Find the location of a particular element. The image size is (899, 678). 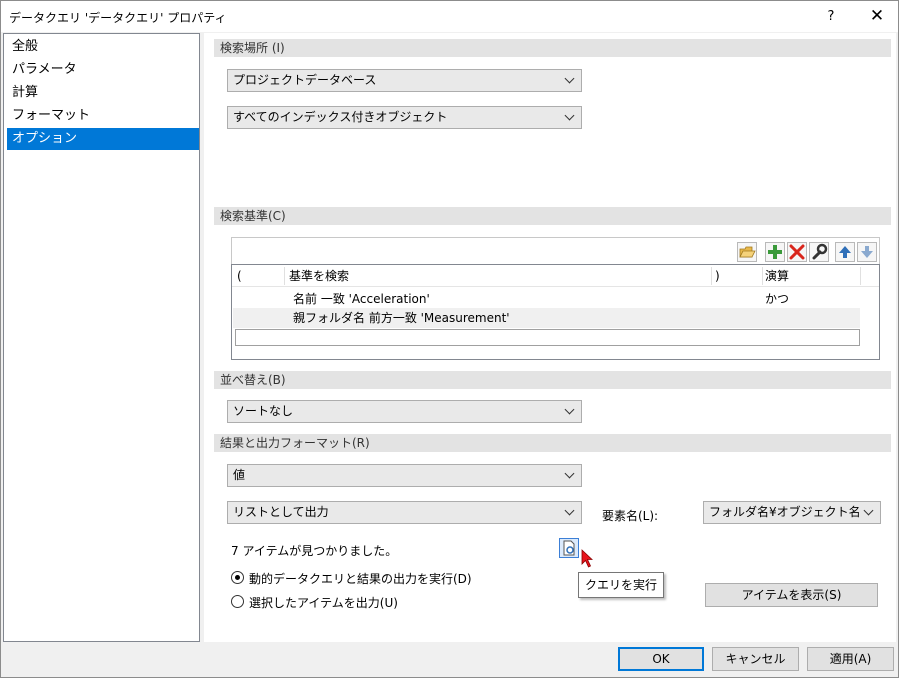

title-bar: データクエリ 'データクエリ' プロパティ ? ✕ is located at coordinates (449, 16).